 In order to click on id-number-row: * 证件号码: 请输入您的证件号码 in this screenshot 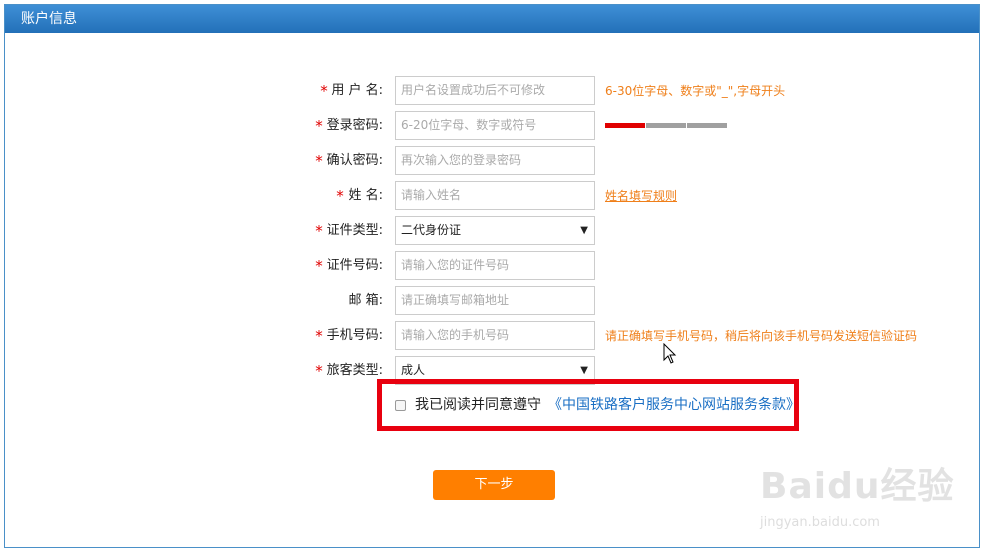, I will do `click(493, 266)`.